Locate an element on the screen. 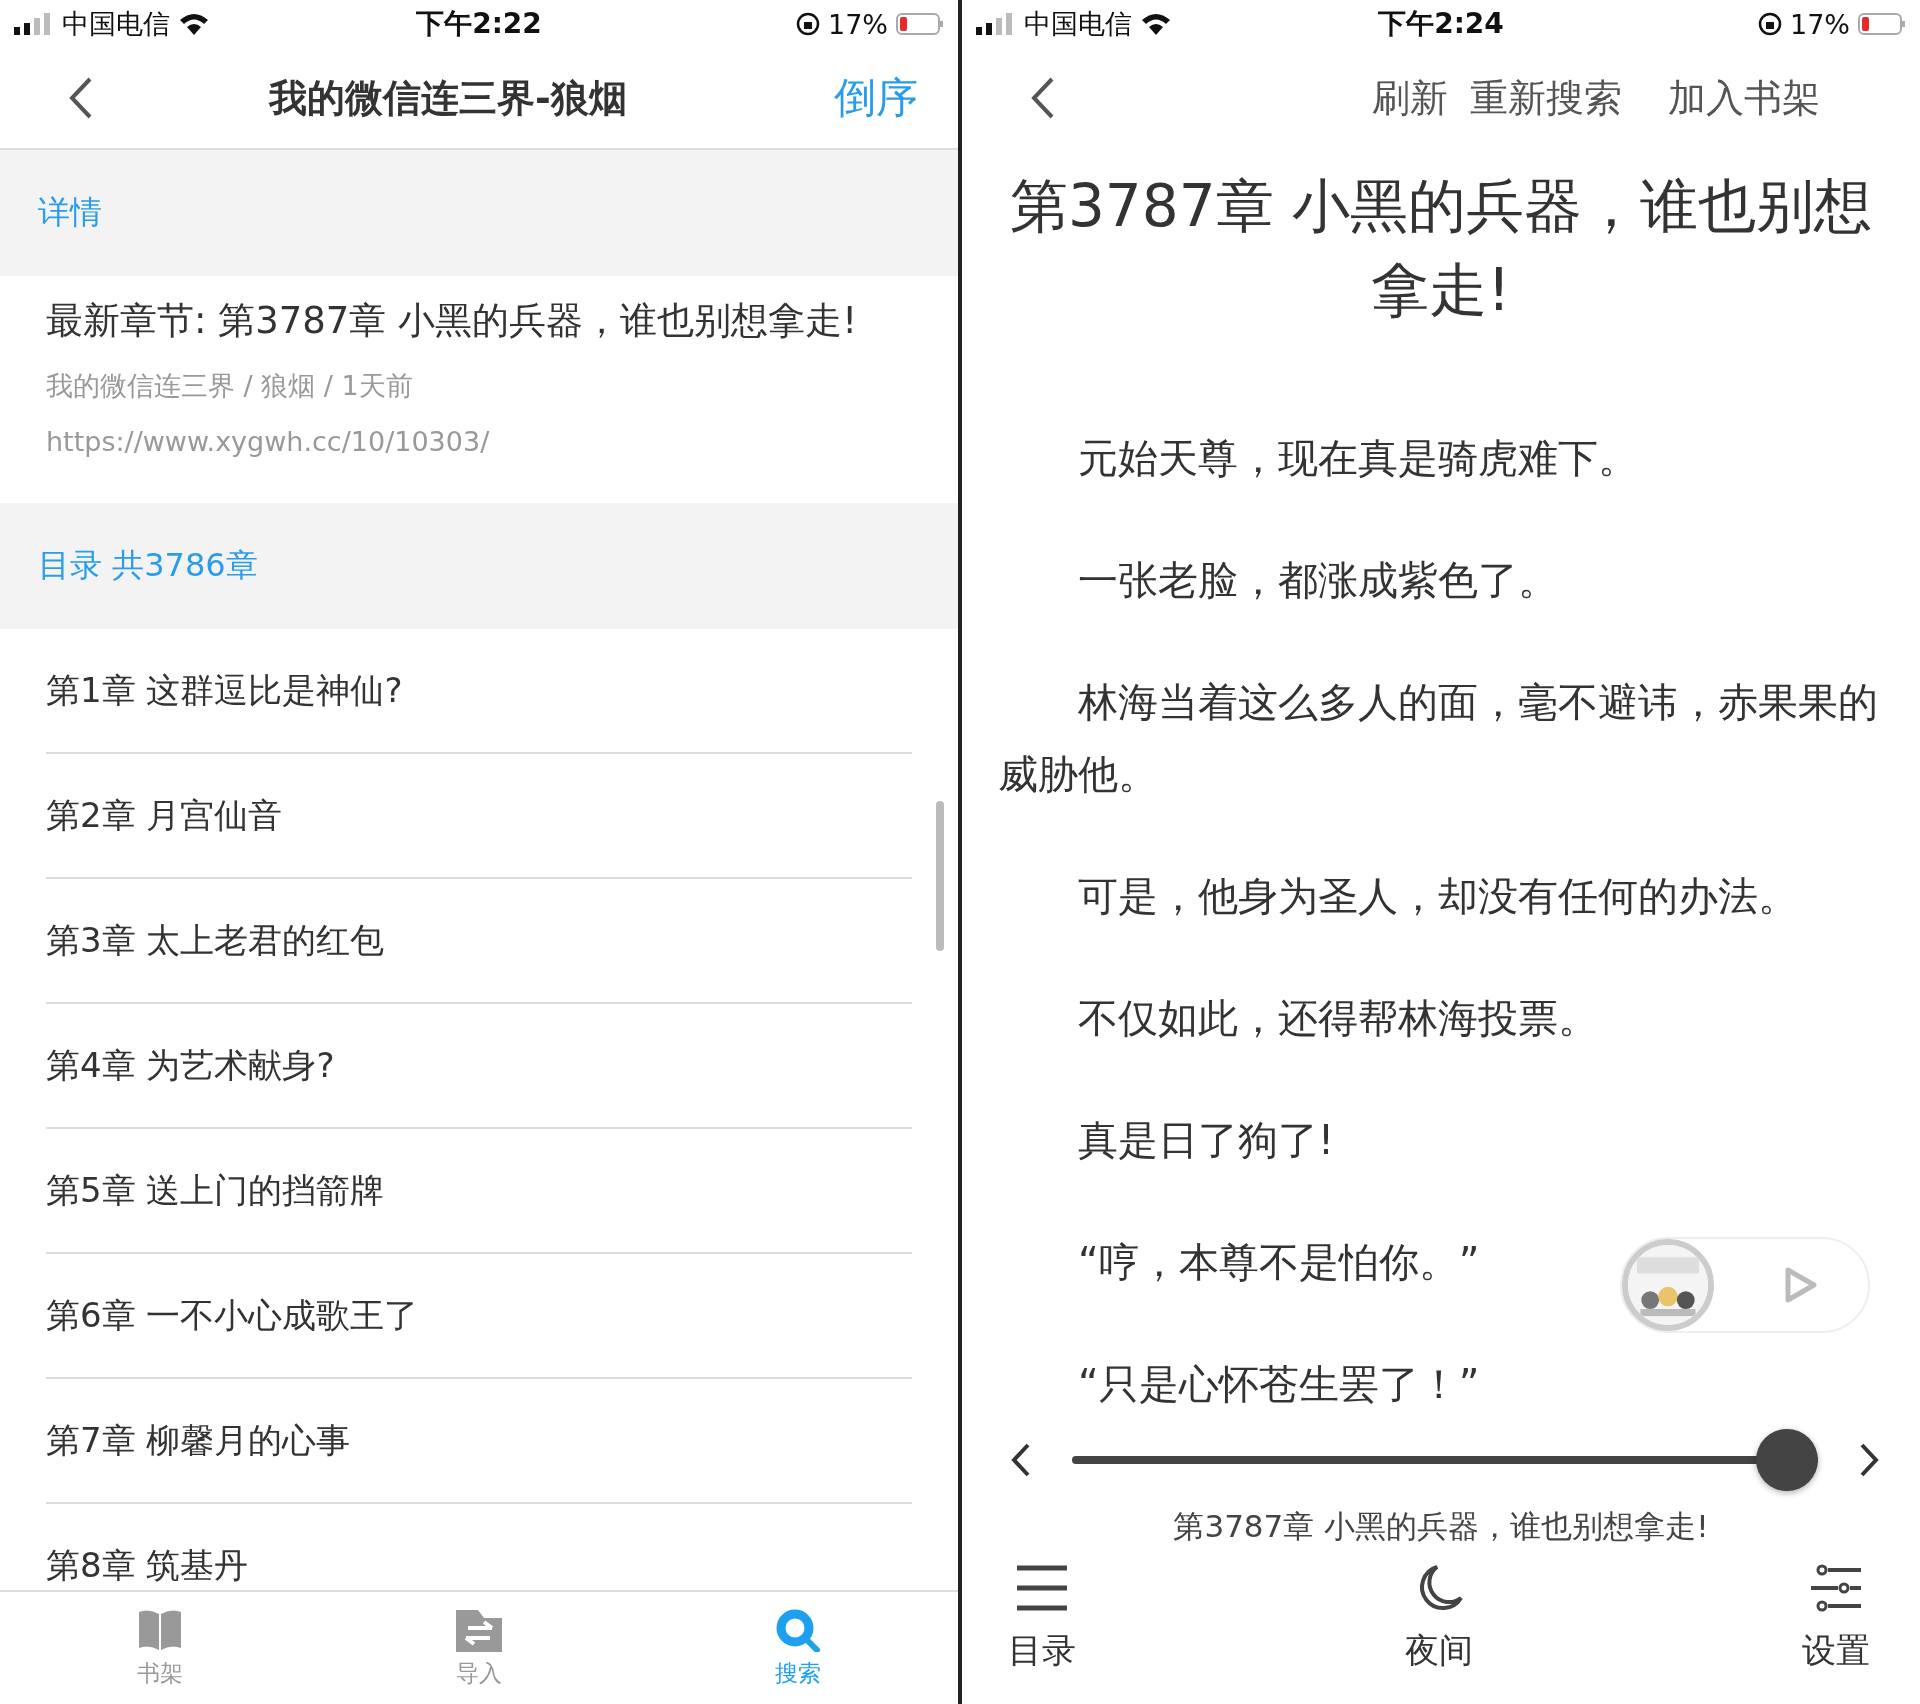 This screenshot has width=1920, height=1704. folder-arrows-icon is located at coordinates (479, 1629).